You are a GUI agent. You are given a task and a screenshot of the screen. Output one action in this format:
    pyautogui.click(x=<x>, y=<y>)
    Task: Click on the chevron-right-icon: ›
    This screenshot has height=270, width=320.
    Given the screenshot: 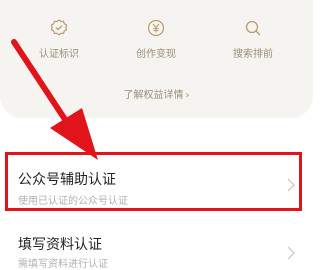 What is the action you would take?
    pyautogui.click(x=187, y=95)
    